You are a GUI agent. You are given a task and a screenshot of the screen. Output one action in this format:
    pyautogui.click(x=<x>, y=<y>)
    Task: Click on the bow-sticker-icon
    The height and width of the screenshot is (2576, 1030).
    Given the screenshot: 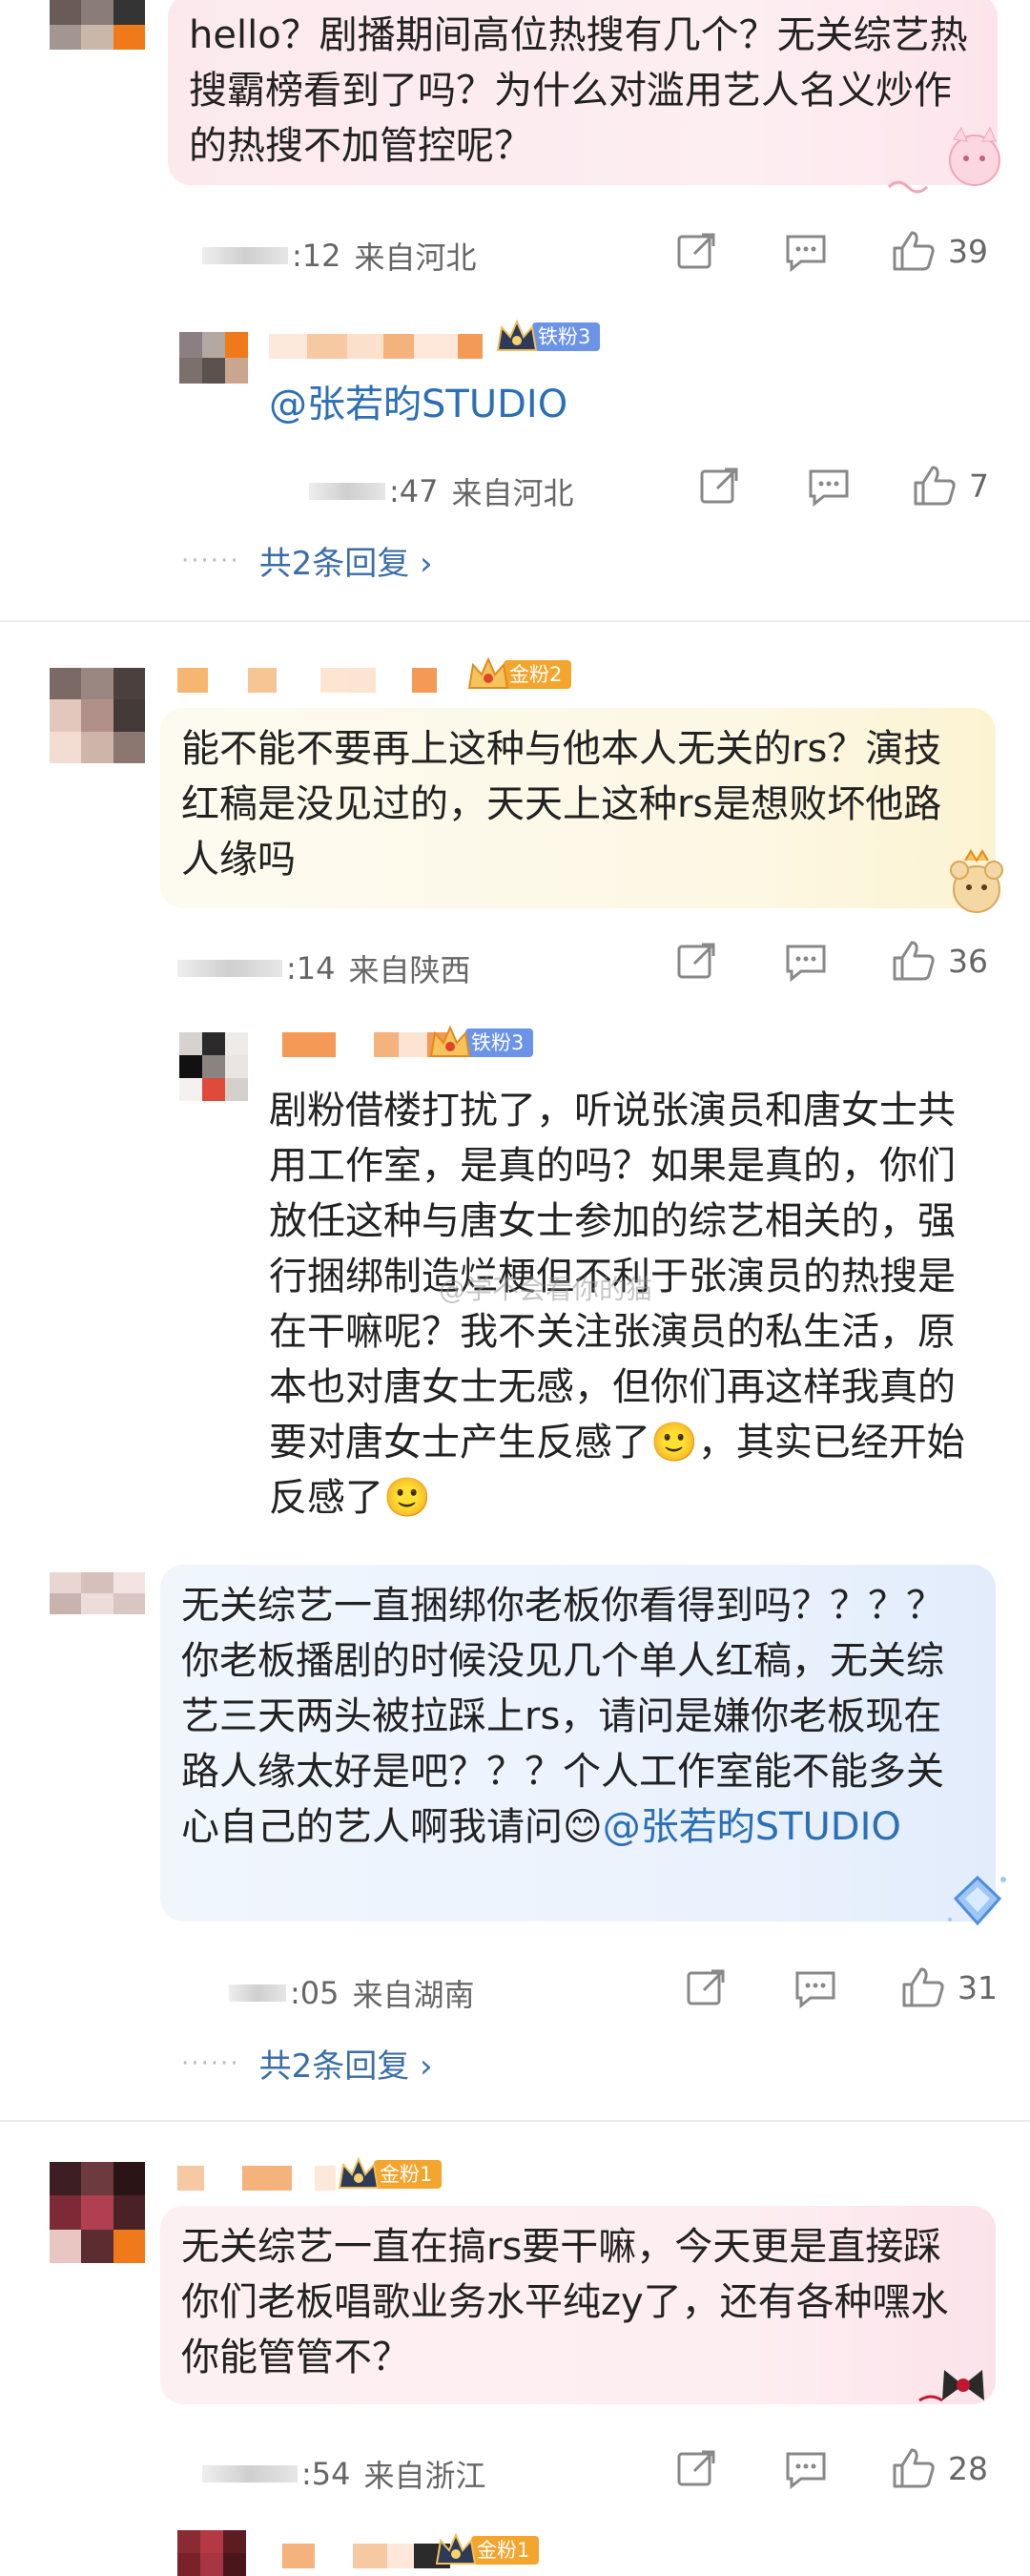 What is the action you would take?
    pyautogui.click(x=963, y=2386)
    